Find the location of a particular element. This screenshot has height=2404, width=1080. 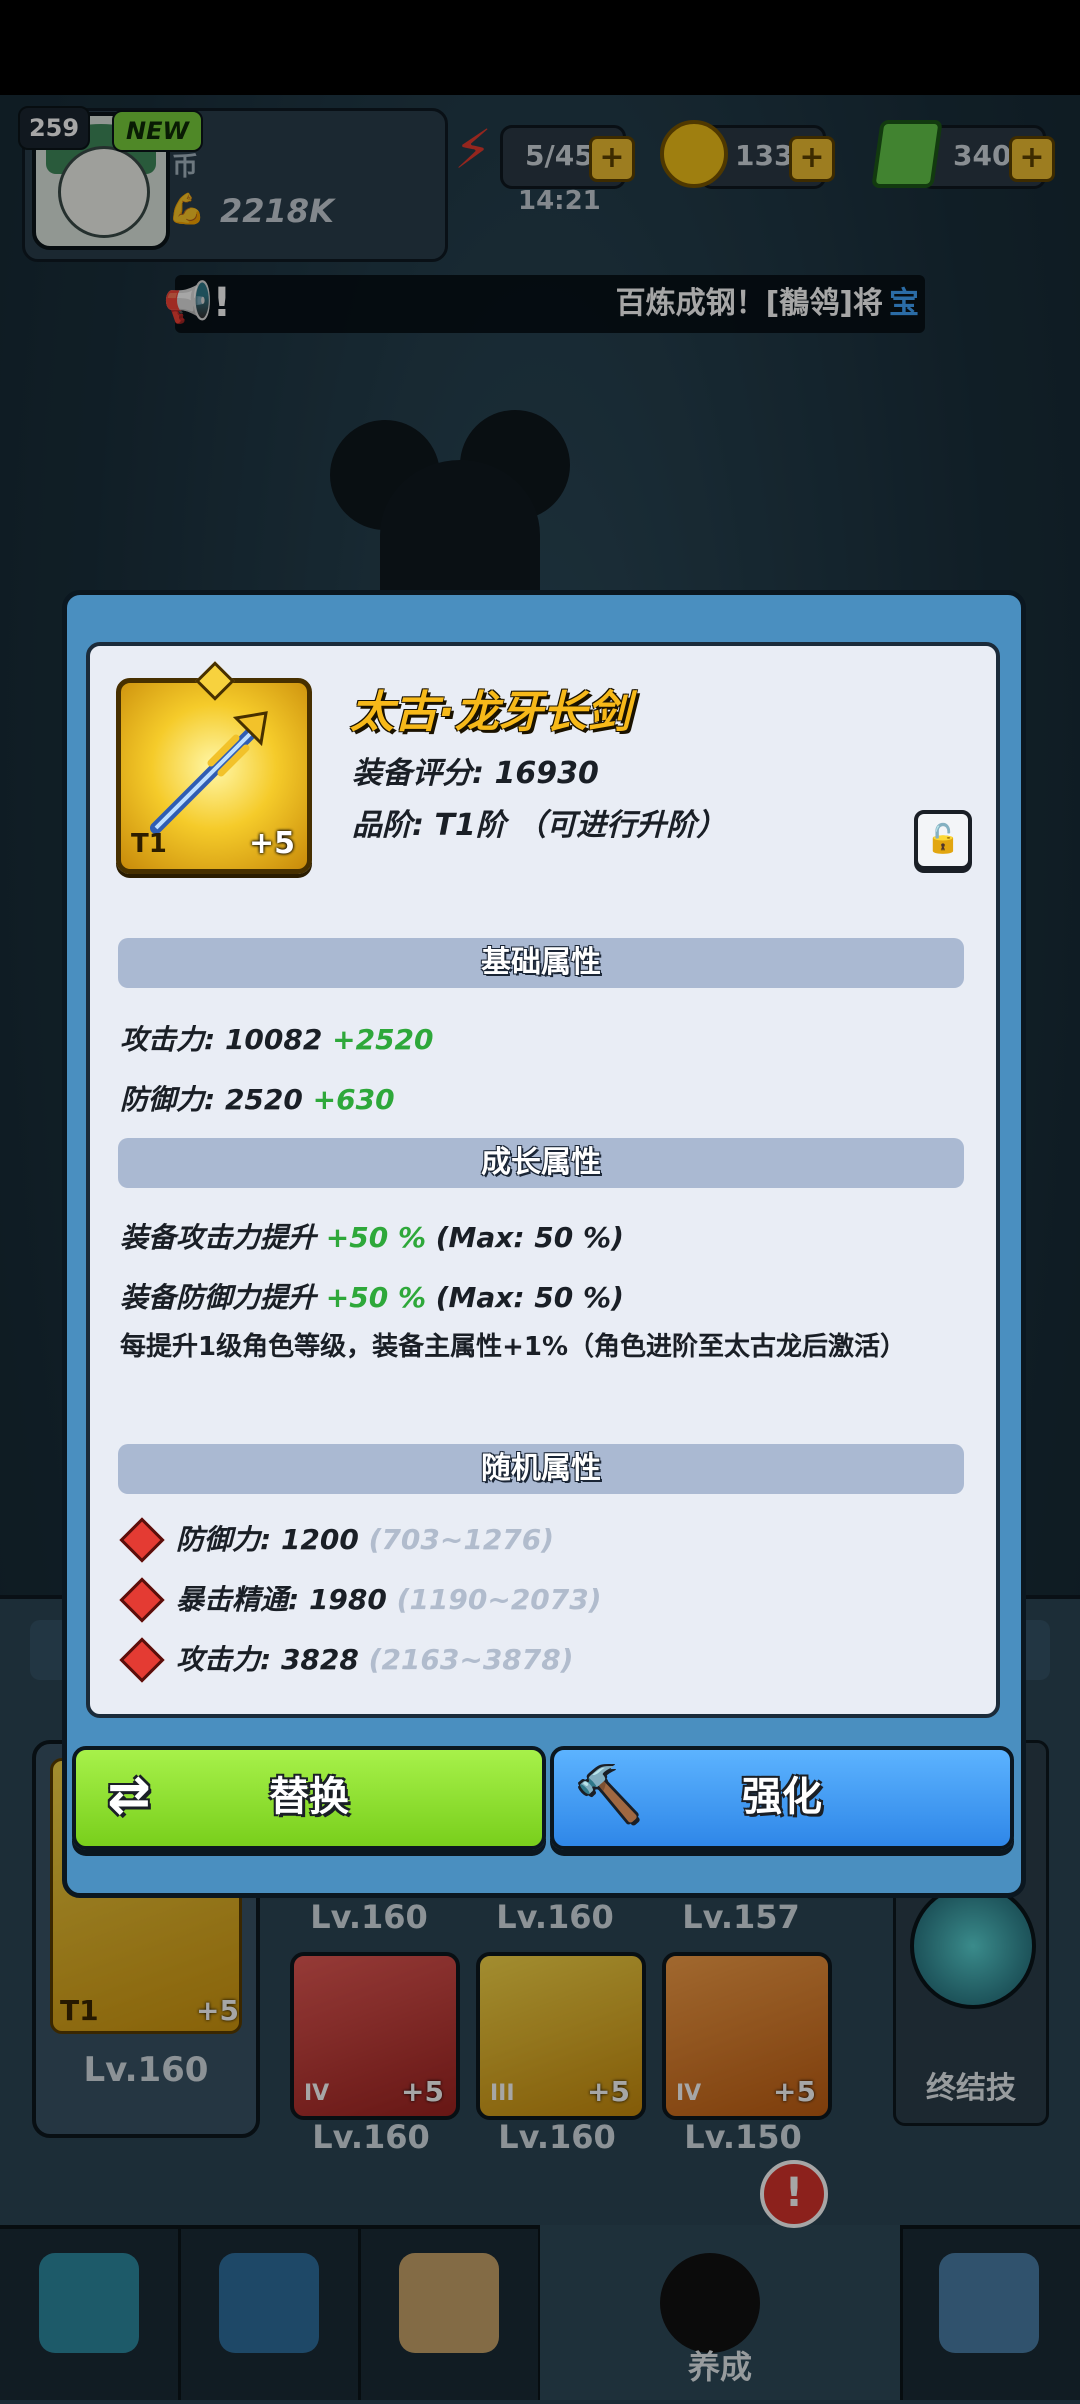

random-stat-defense: 防御力: 1200 (703~1276) is located at coordinates (365, 1539).